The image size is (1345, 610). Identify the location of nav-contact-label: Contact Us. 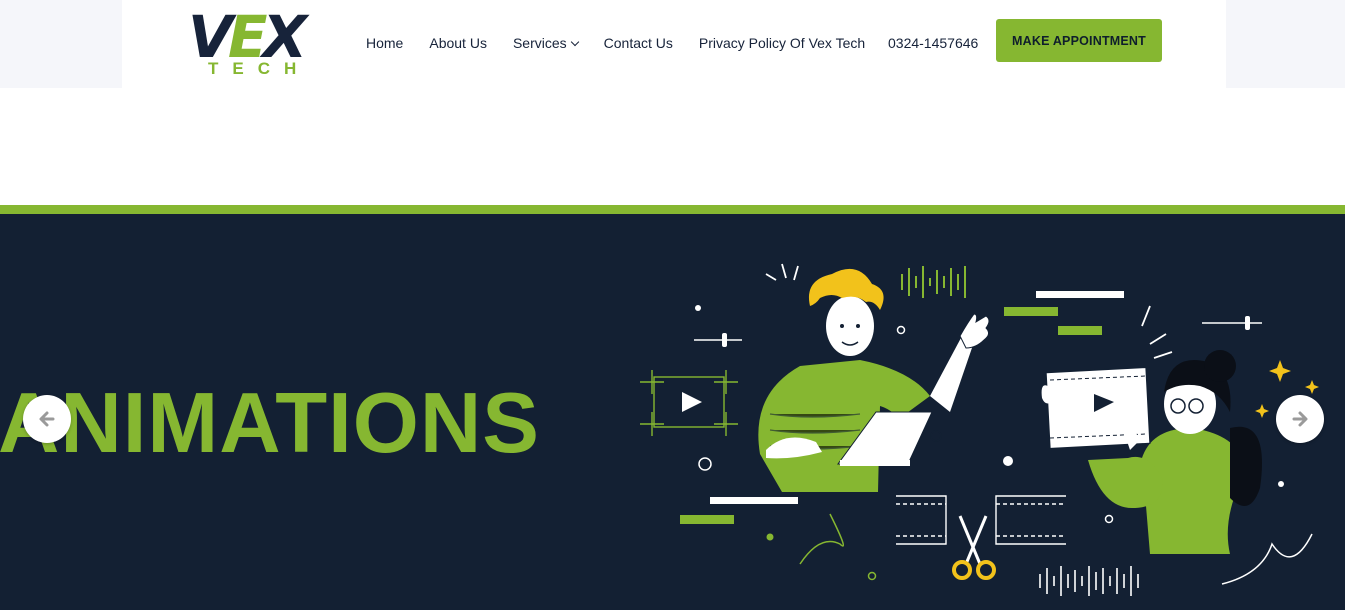
(638, 43).